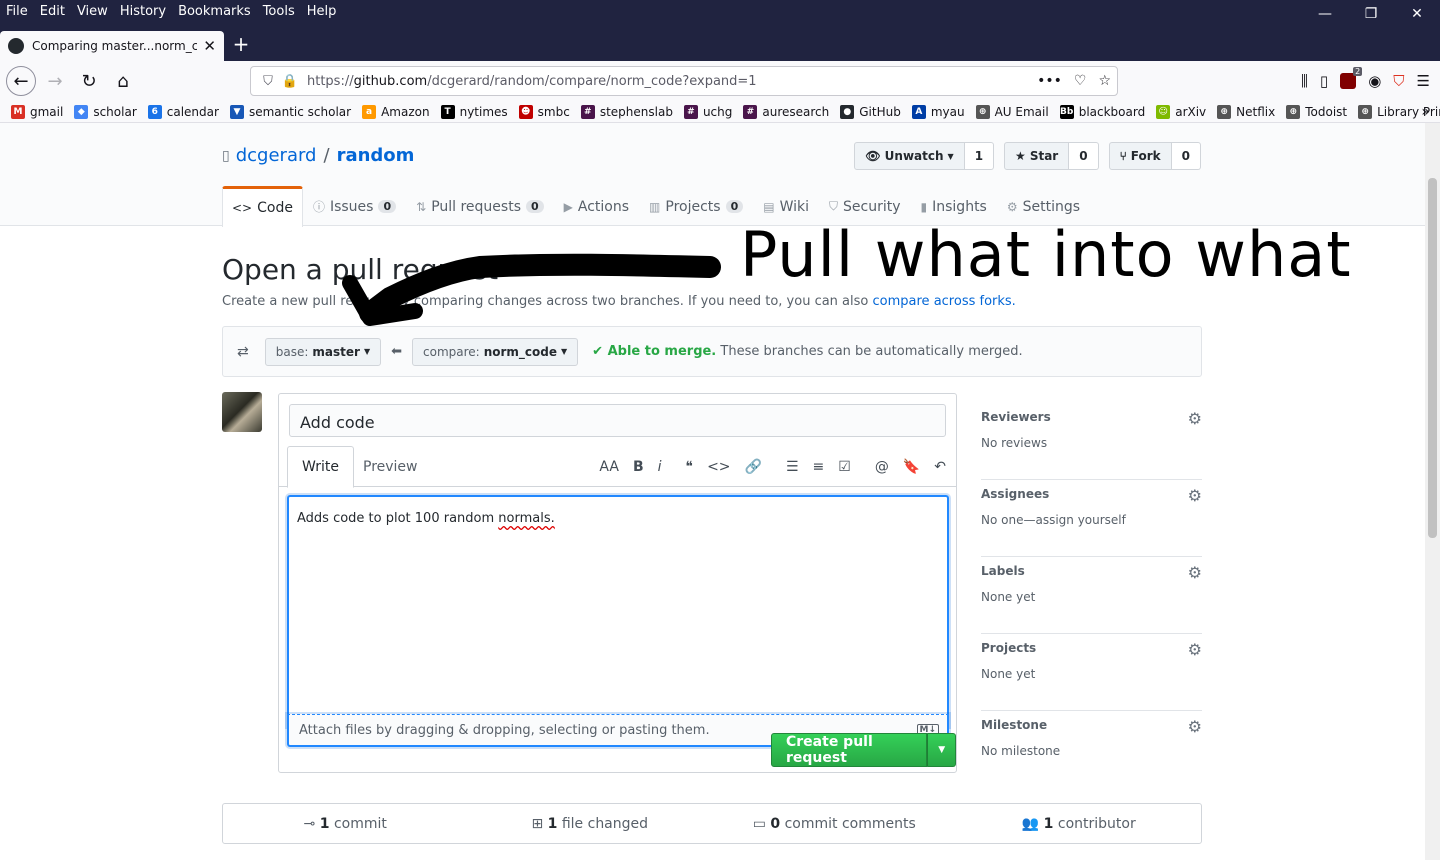  Describe the element at coordinates (1398, 81) in the screenshot. I see `brave-shield-icon: ⛉` at that location.